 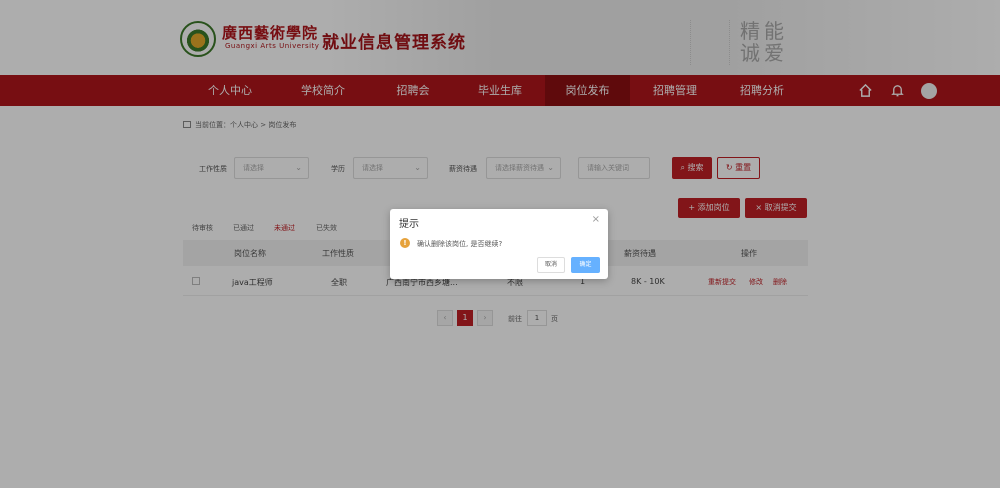 What do you see at coordinates (551, 265) in the screenshot?
I see `dialog-cancel-button: 取消` at bounding box center [551, 265].